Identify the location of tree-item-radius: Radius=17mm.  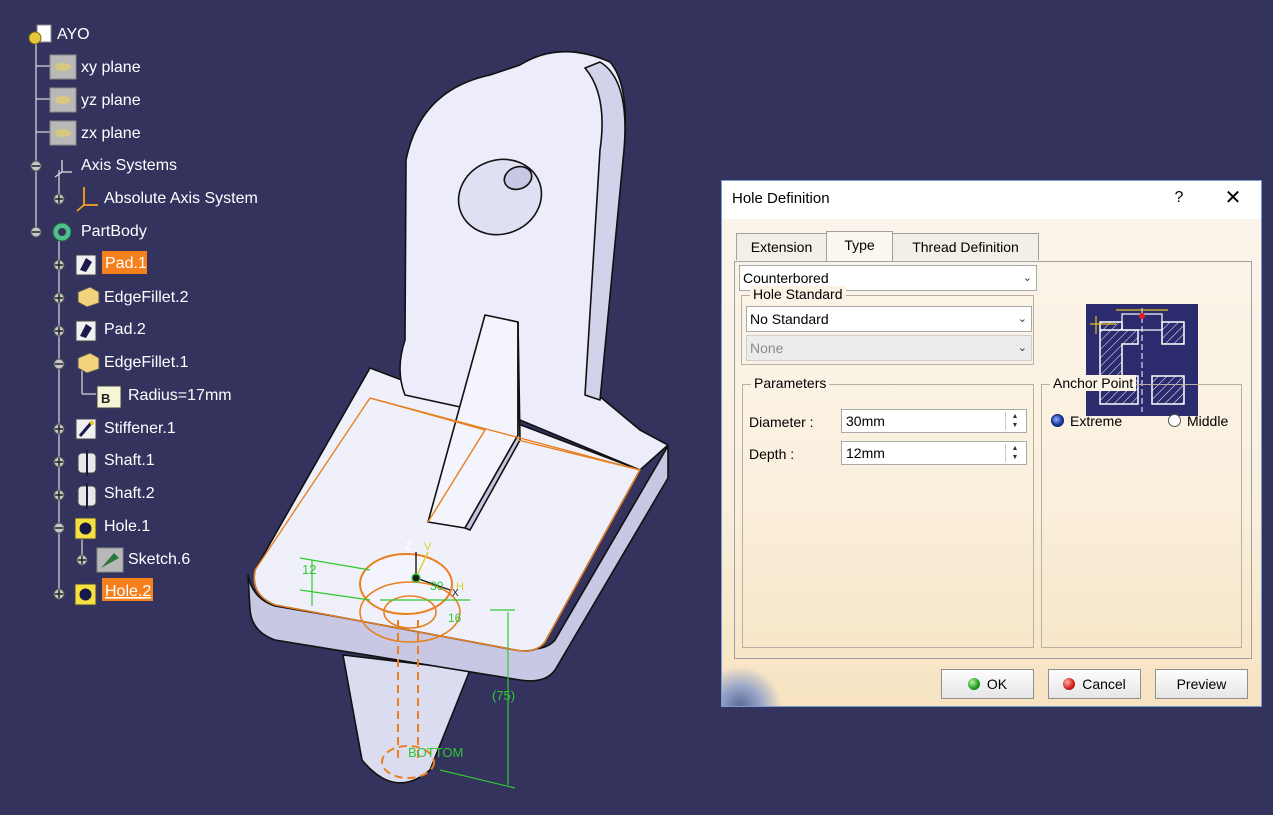
(180, 395).